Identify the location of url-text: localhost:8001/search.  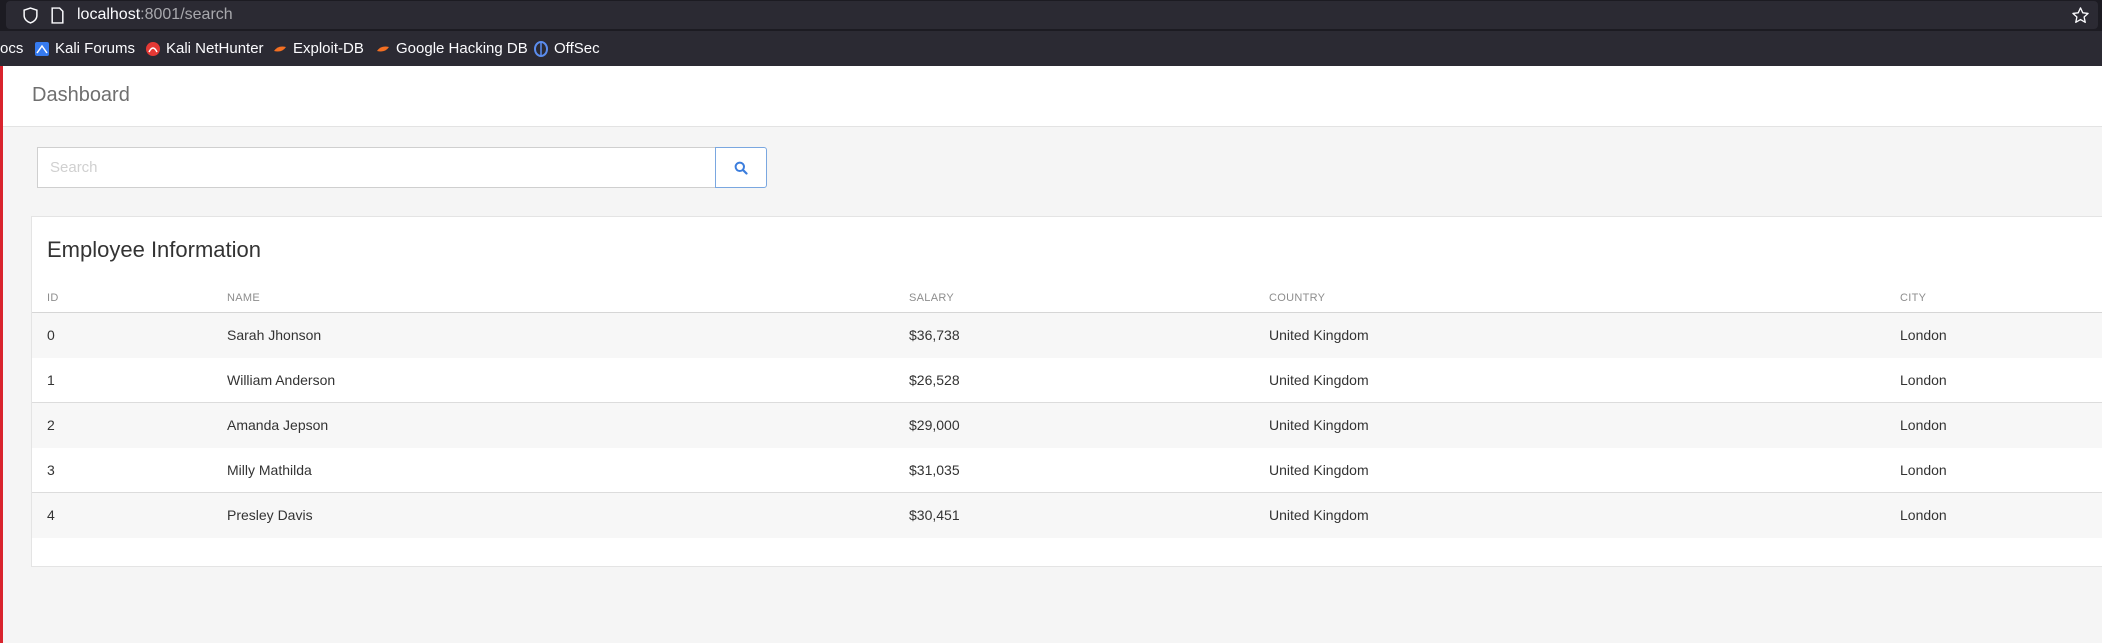
(155, 15).